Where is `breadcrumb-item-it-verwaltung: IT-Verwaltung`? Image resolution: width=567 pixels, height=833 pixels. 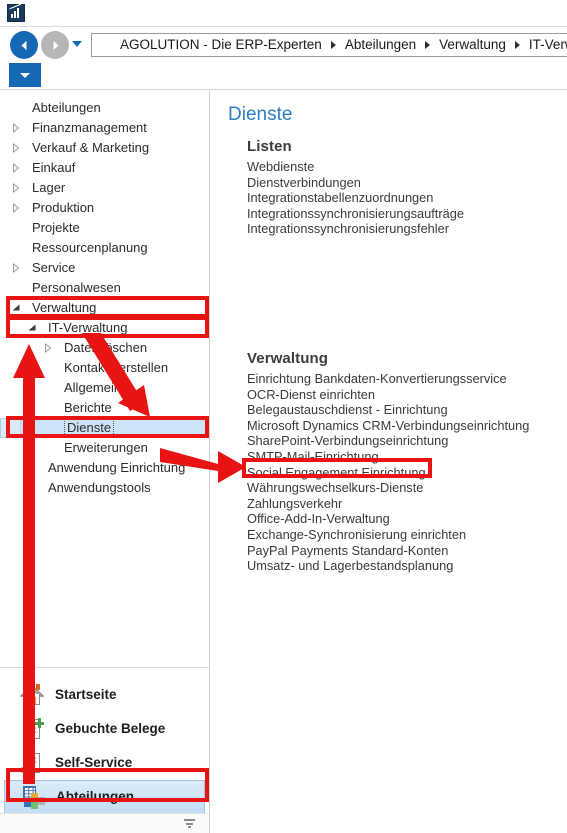 breadcrumb-item-it-verwaltung: IT-Verwaltung is located at coordinates (547, 45).